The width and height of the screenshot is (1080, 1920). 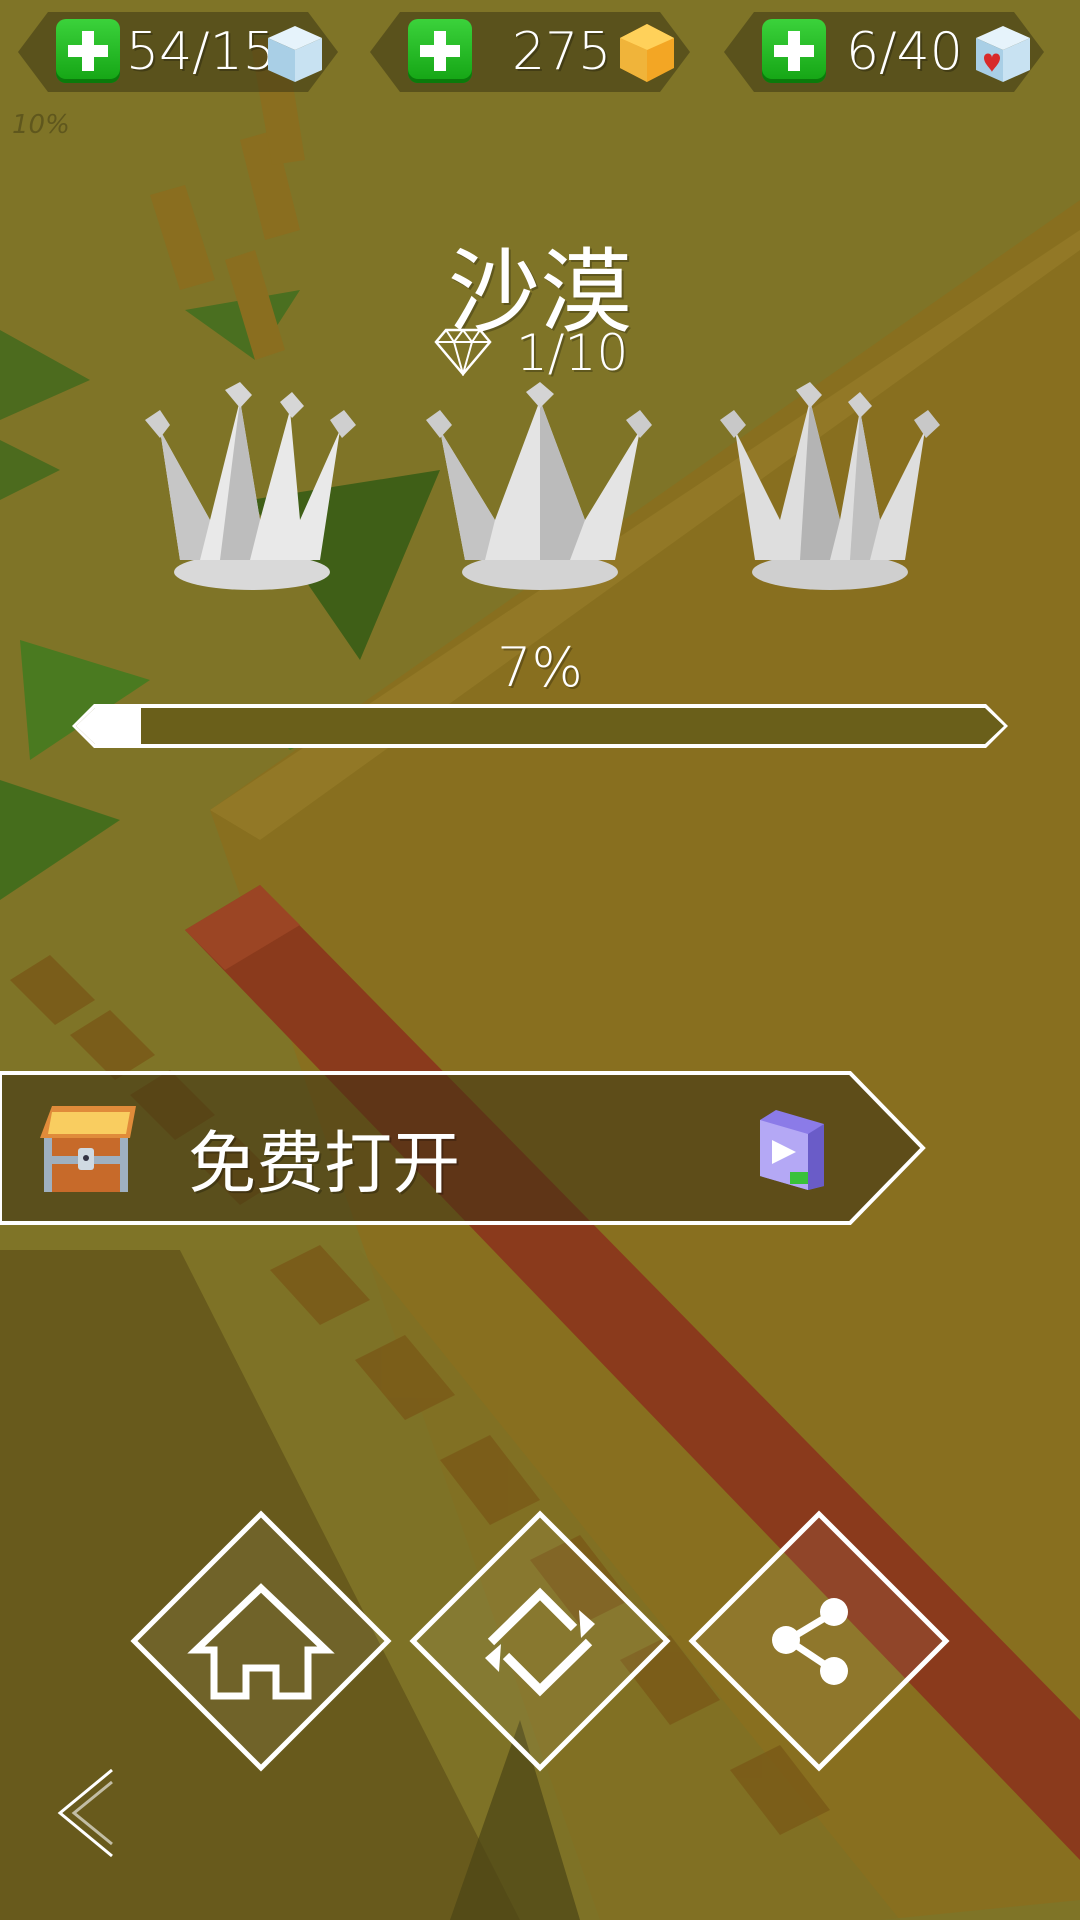 I want to click on diamond-counter: 1/10, so click(x=560, y=353).